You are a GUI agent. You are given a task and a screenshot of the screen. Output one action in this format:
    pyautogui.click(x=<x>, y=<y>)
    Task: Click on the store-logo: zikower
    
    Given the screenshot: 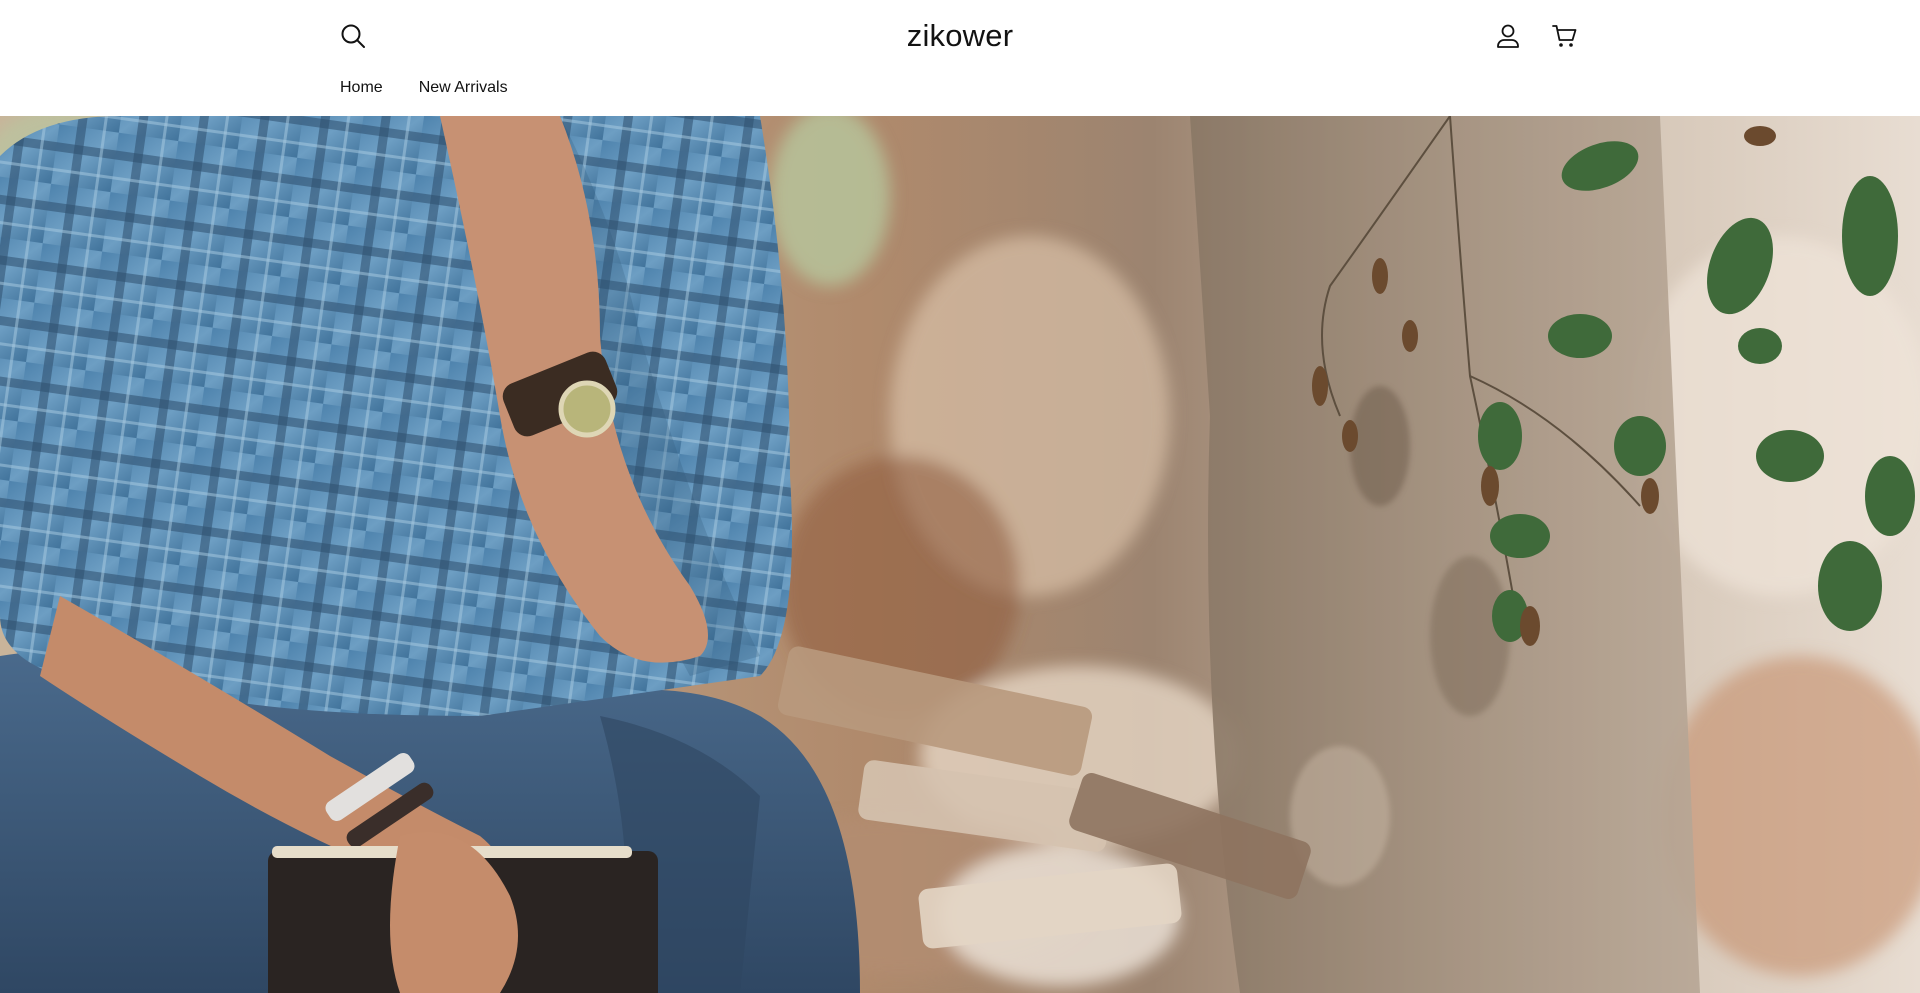 What is the action you would take?
    pyautogui.click(x=960, y=36)
    